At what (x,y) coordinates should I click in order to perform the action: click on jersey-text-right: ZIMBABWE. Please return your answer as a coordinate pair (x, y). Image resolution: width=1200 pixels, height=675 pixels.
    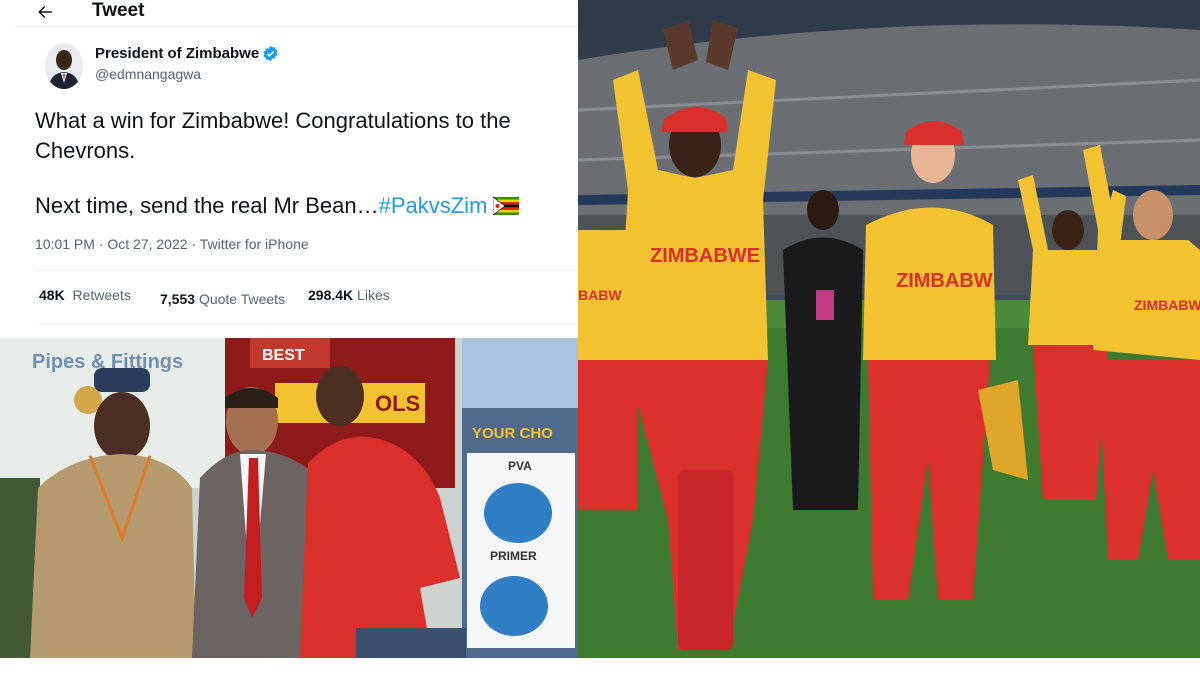
    Looking at the image, I should click on (1167, 305).